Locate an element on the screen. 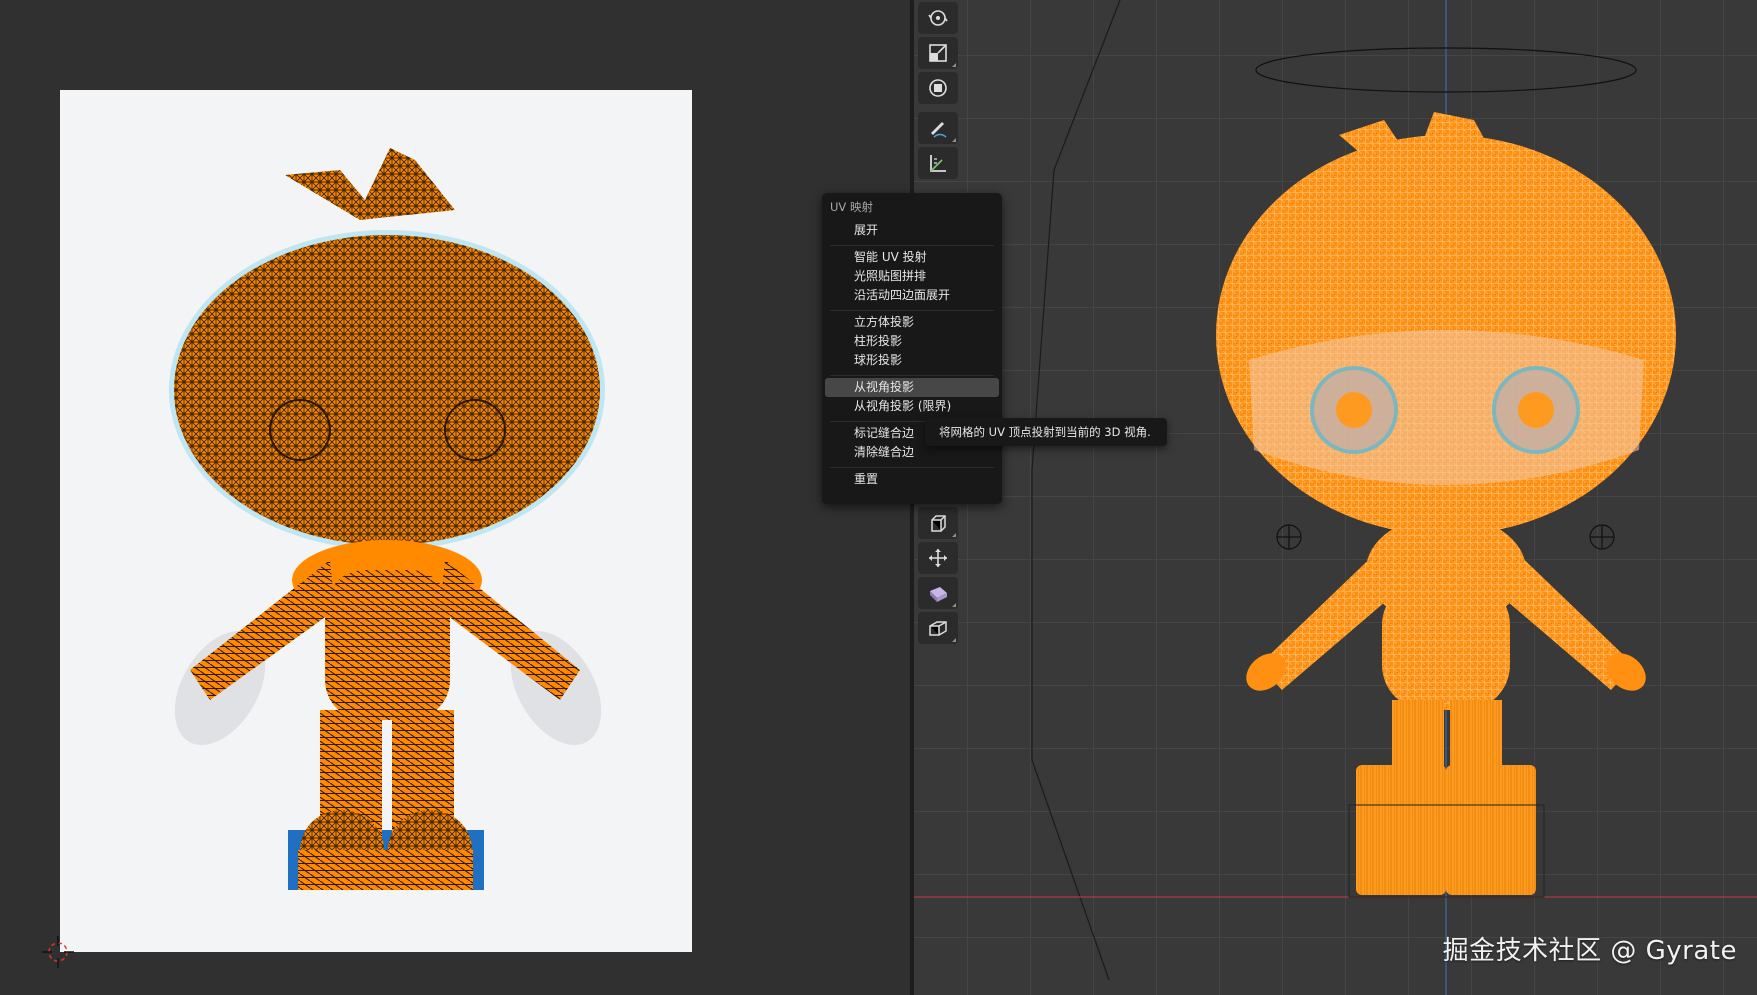  shear-tool-button is located at coordinates (938, 593).